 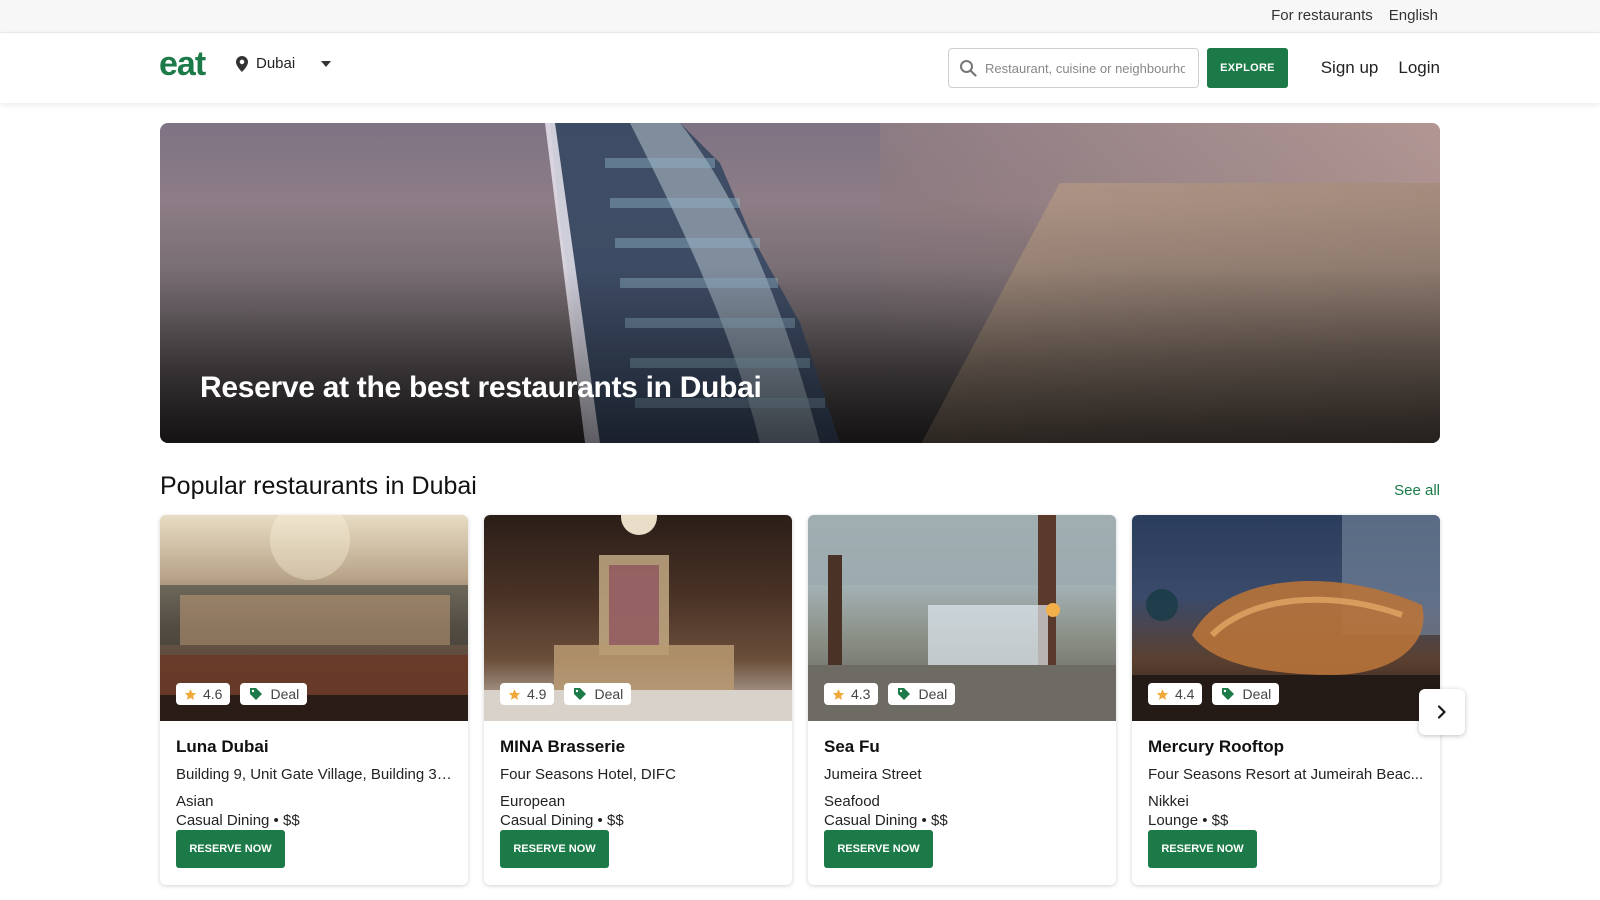 I want to click on search-input, so click(x=1085, y=68).